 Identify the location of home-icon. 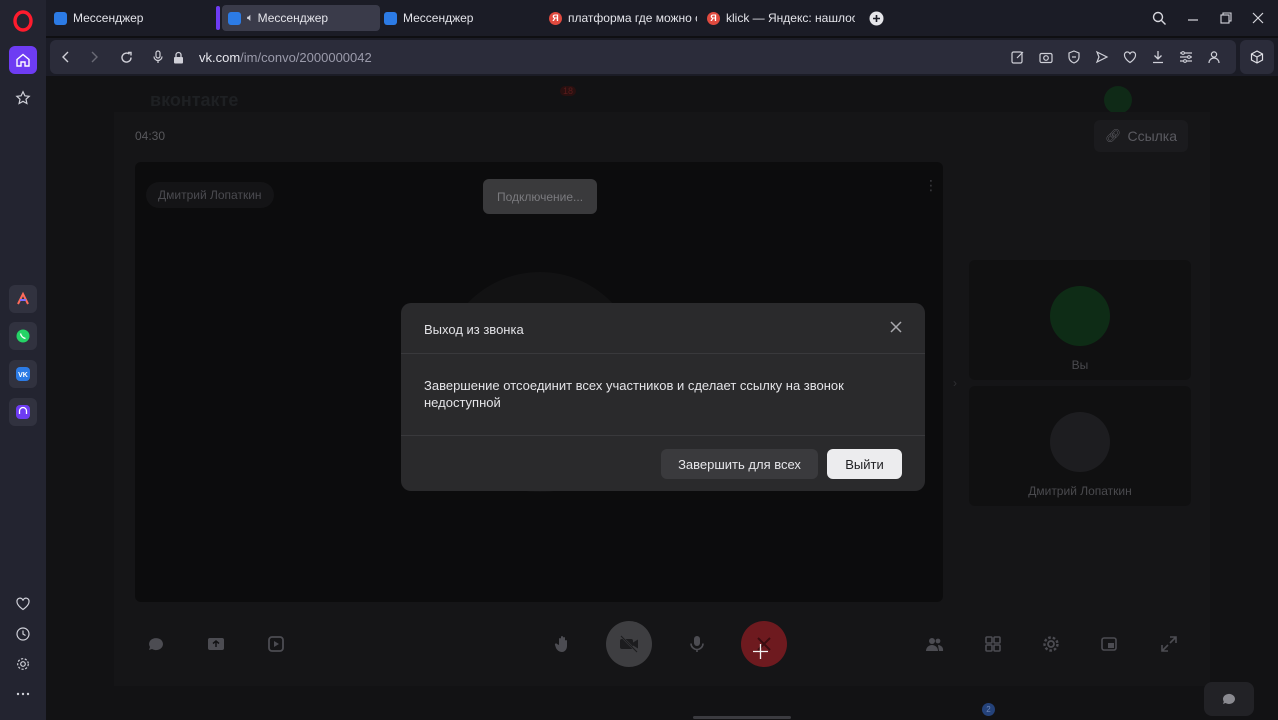
(23, 60).